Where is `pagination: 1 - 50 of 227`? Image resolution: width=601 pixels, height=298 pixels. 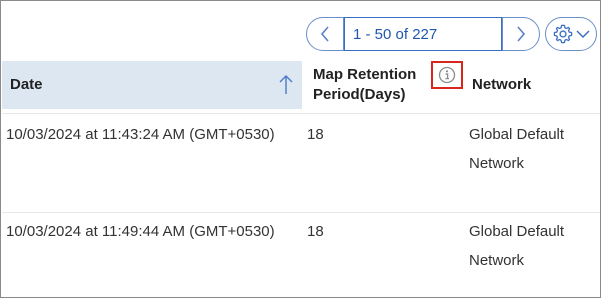
pagination: 1 - 50 of 227 is located at coordinates (423, 34).